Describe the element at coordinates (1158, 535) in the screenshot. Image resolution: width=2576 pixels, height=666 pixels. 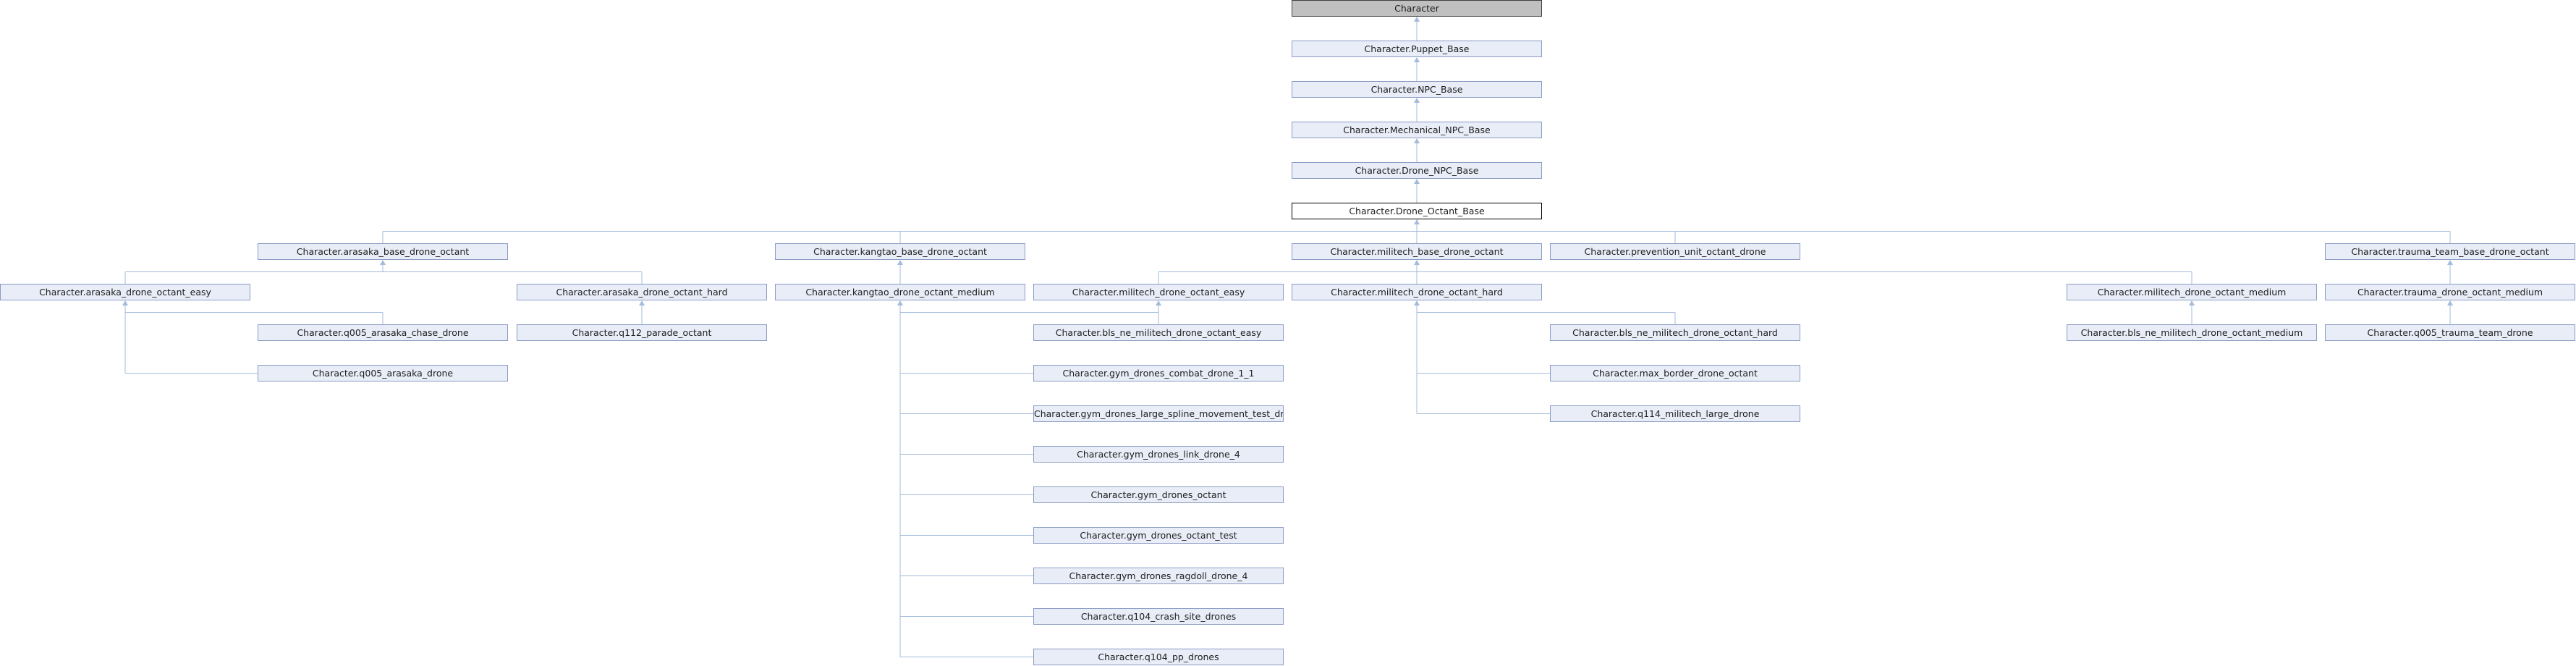
I see `class-node-gym-drones-octant-test: Character.gym_drones_octant_test` at that location.